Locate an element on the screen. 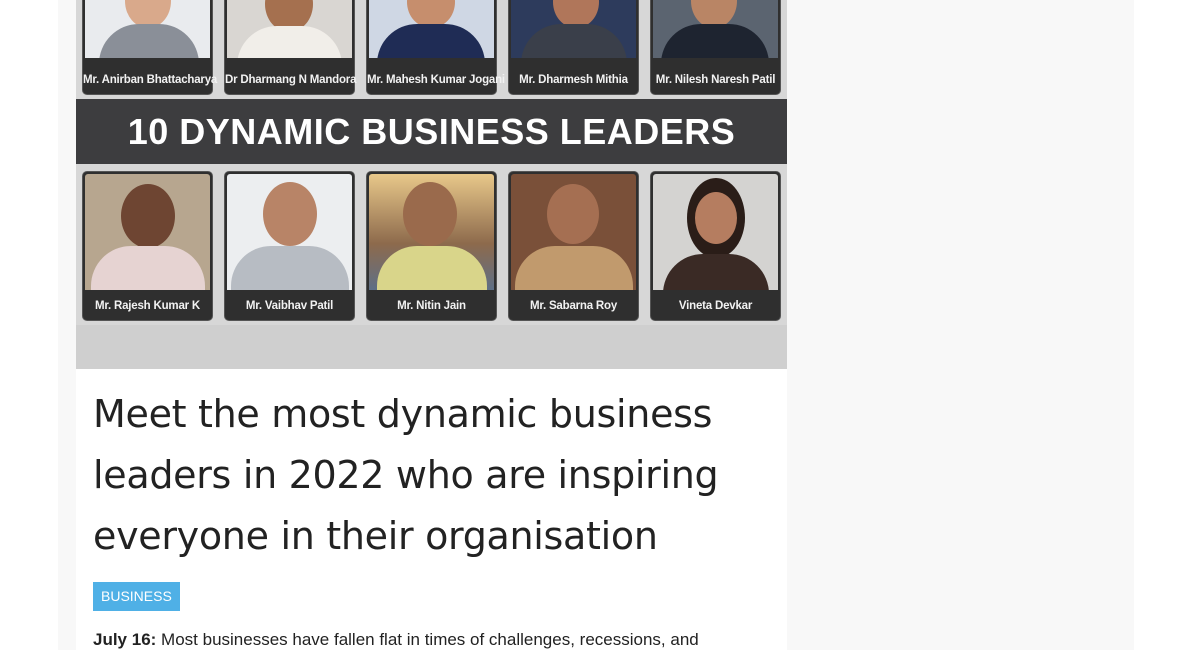 The width and height of the screenshot is (1191, 652). leader-card: Dr Dharmang N Mandora is located at coordinates (291, 47).